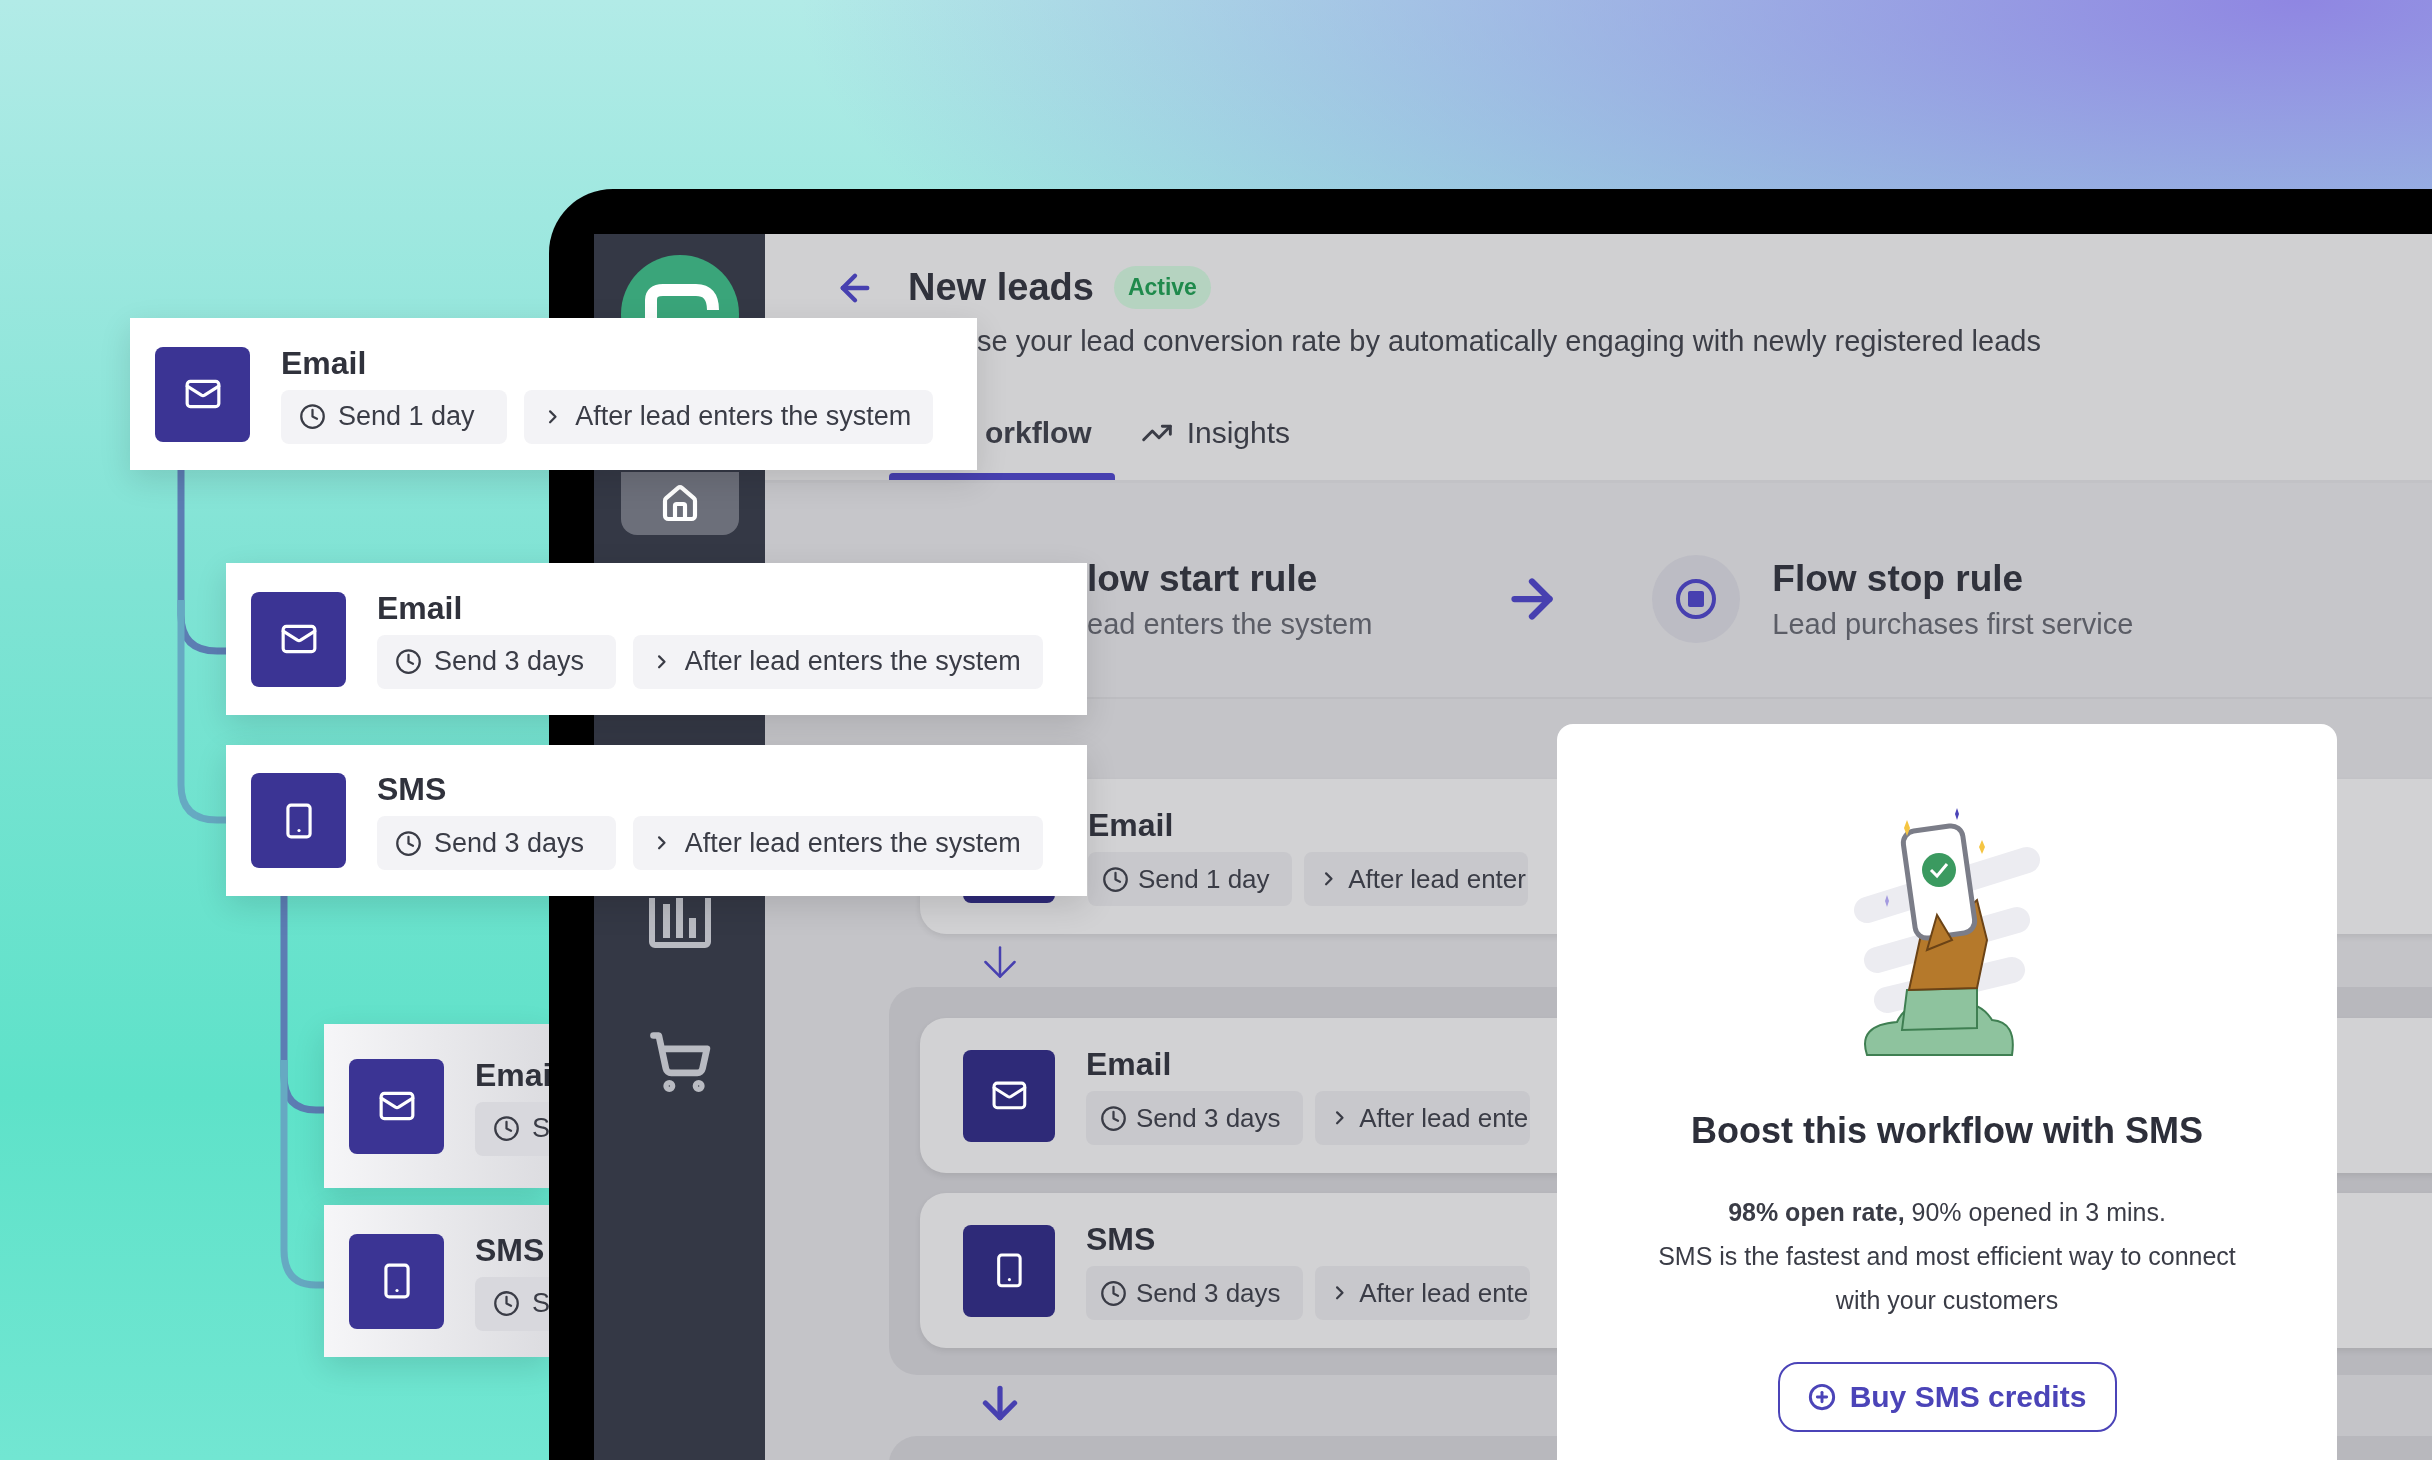 Image resolution: width=2432 pixels, height=1460 pixels. I want to click on rule-title: low start rule, so click(1203, 578).